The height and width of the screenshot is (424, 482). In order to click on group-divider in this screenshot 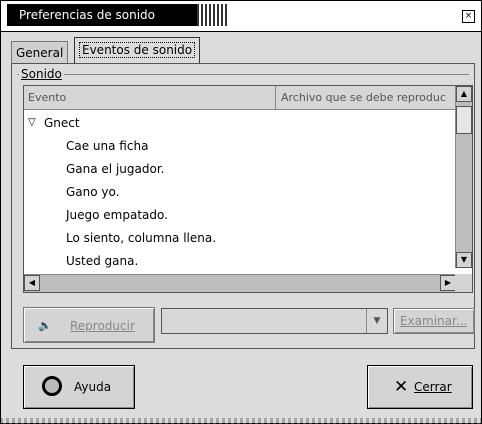, I will do `click(243, 74)`.